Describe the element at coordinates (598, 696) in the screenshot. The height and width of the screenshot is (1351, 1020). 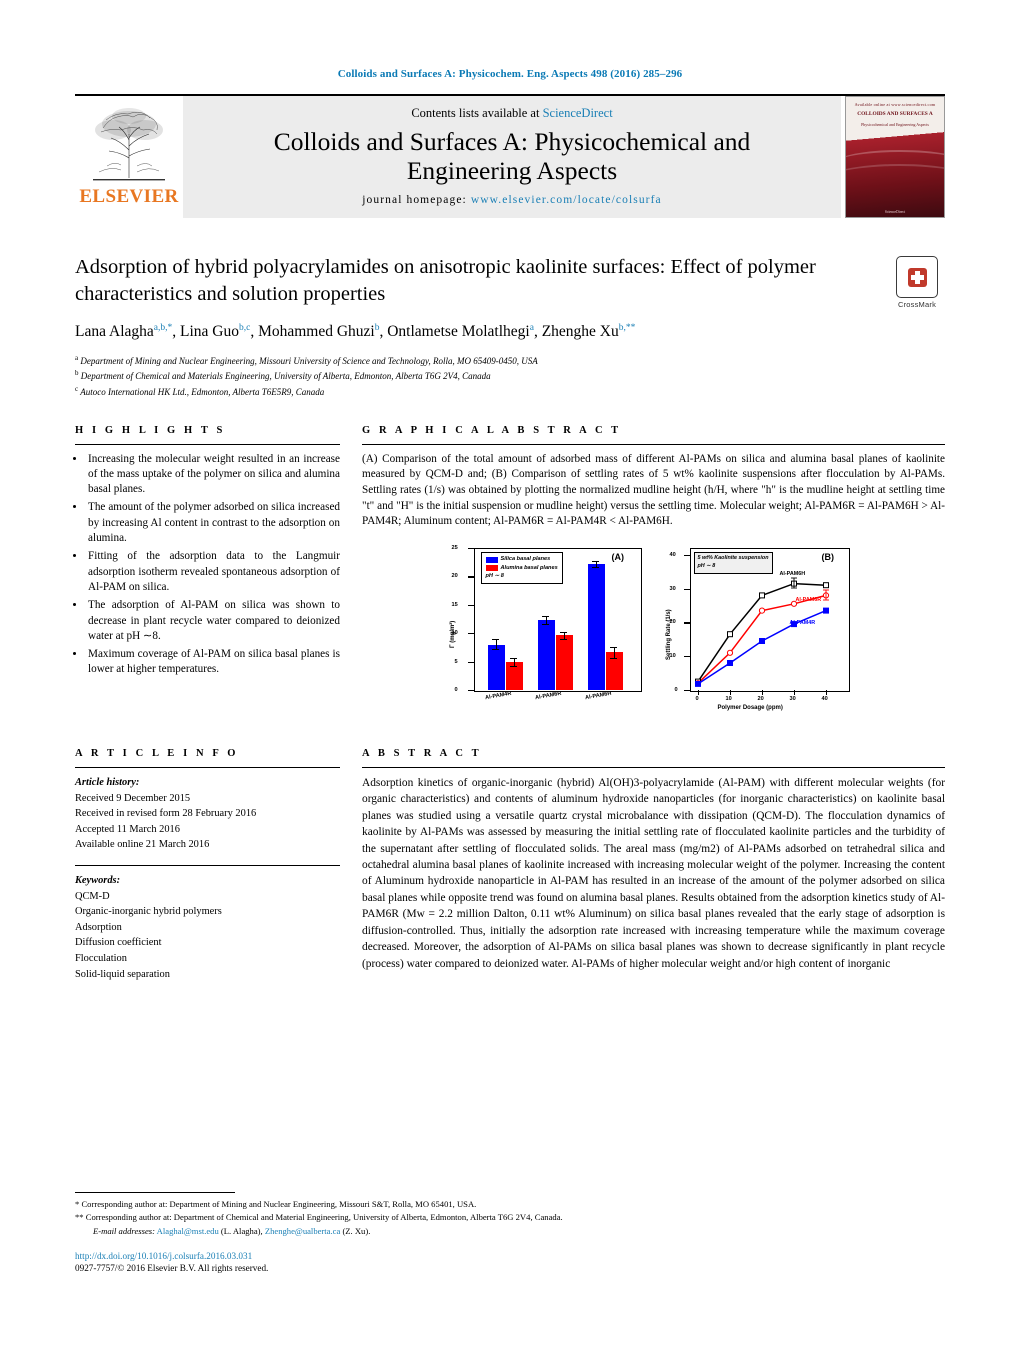
I see `chart-a-xtick-label: Al-PAM6H` at that location.